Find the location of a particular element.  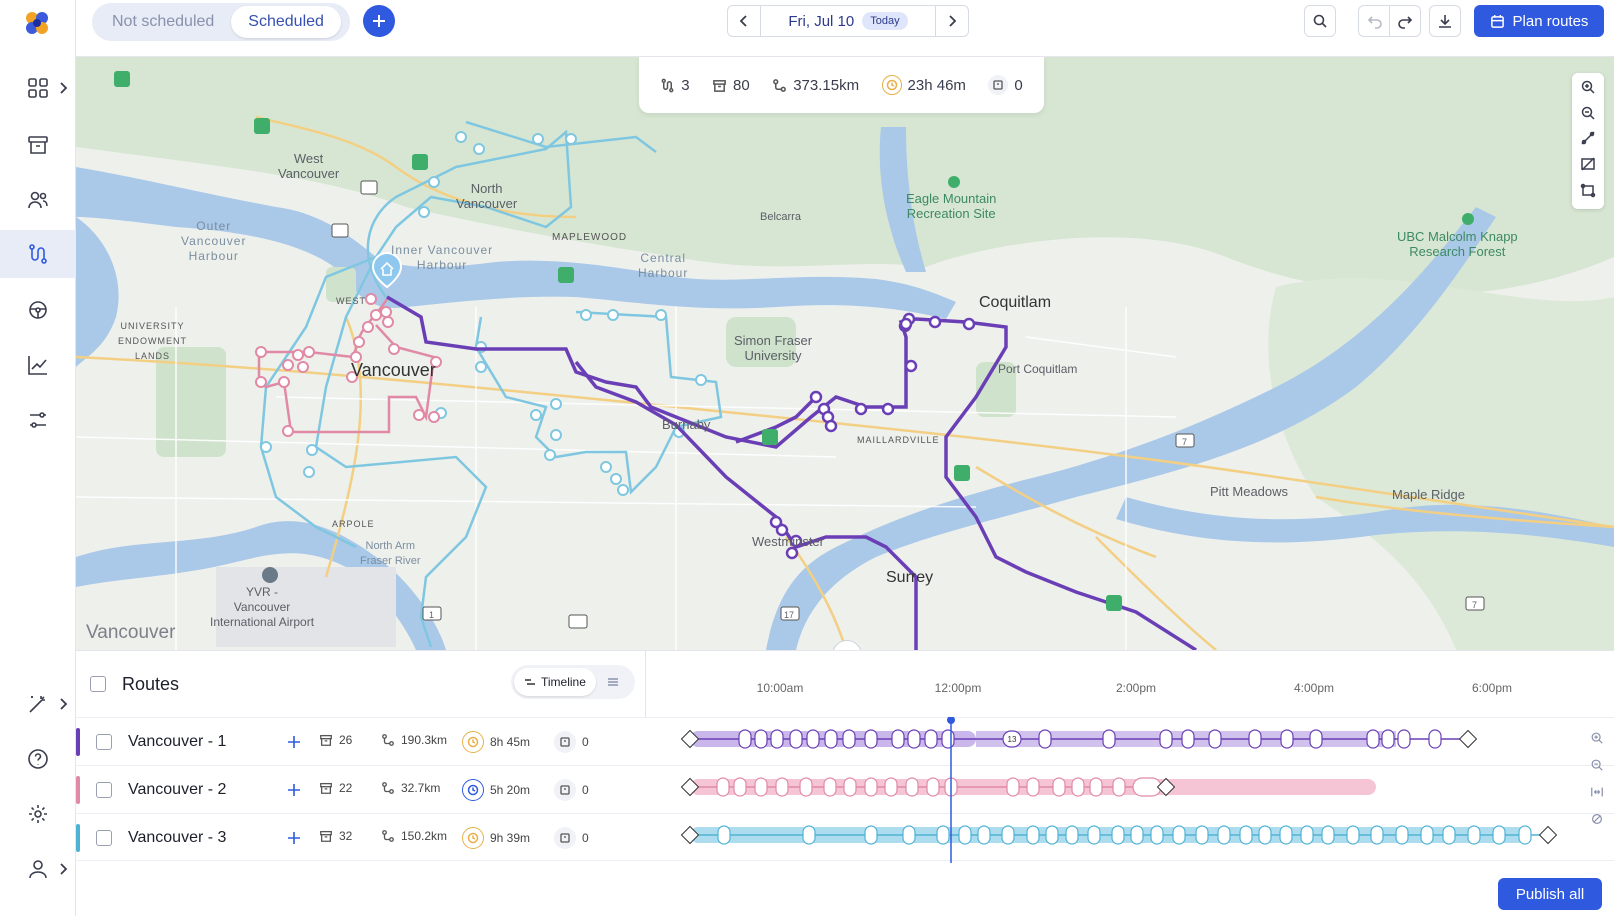

redo-button is located at coordinates (1405, 21).